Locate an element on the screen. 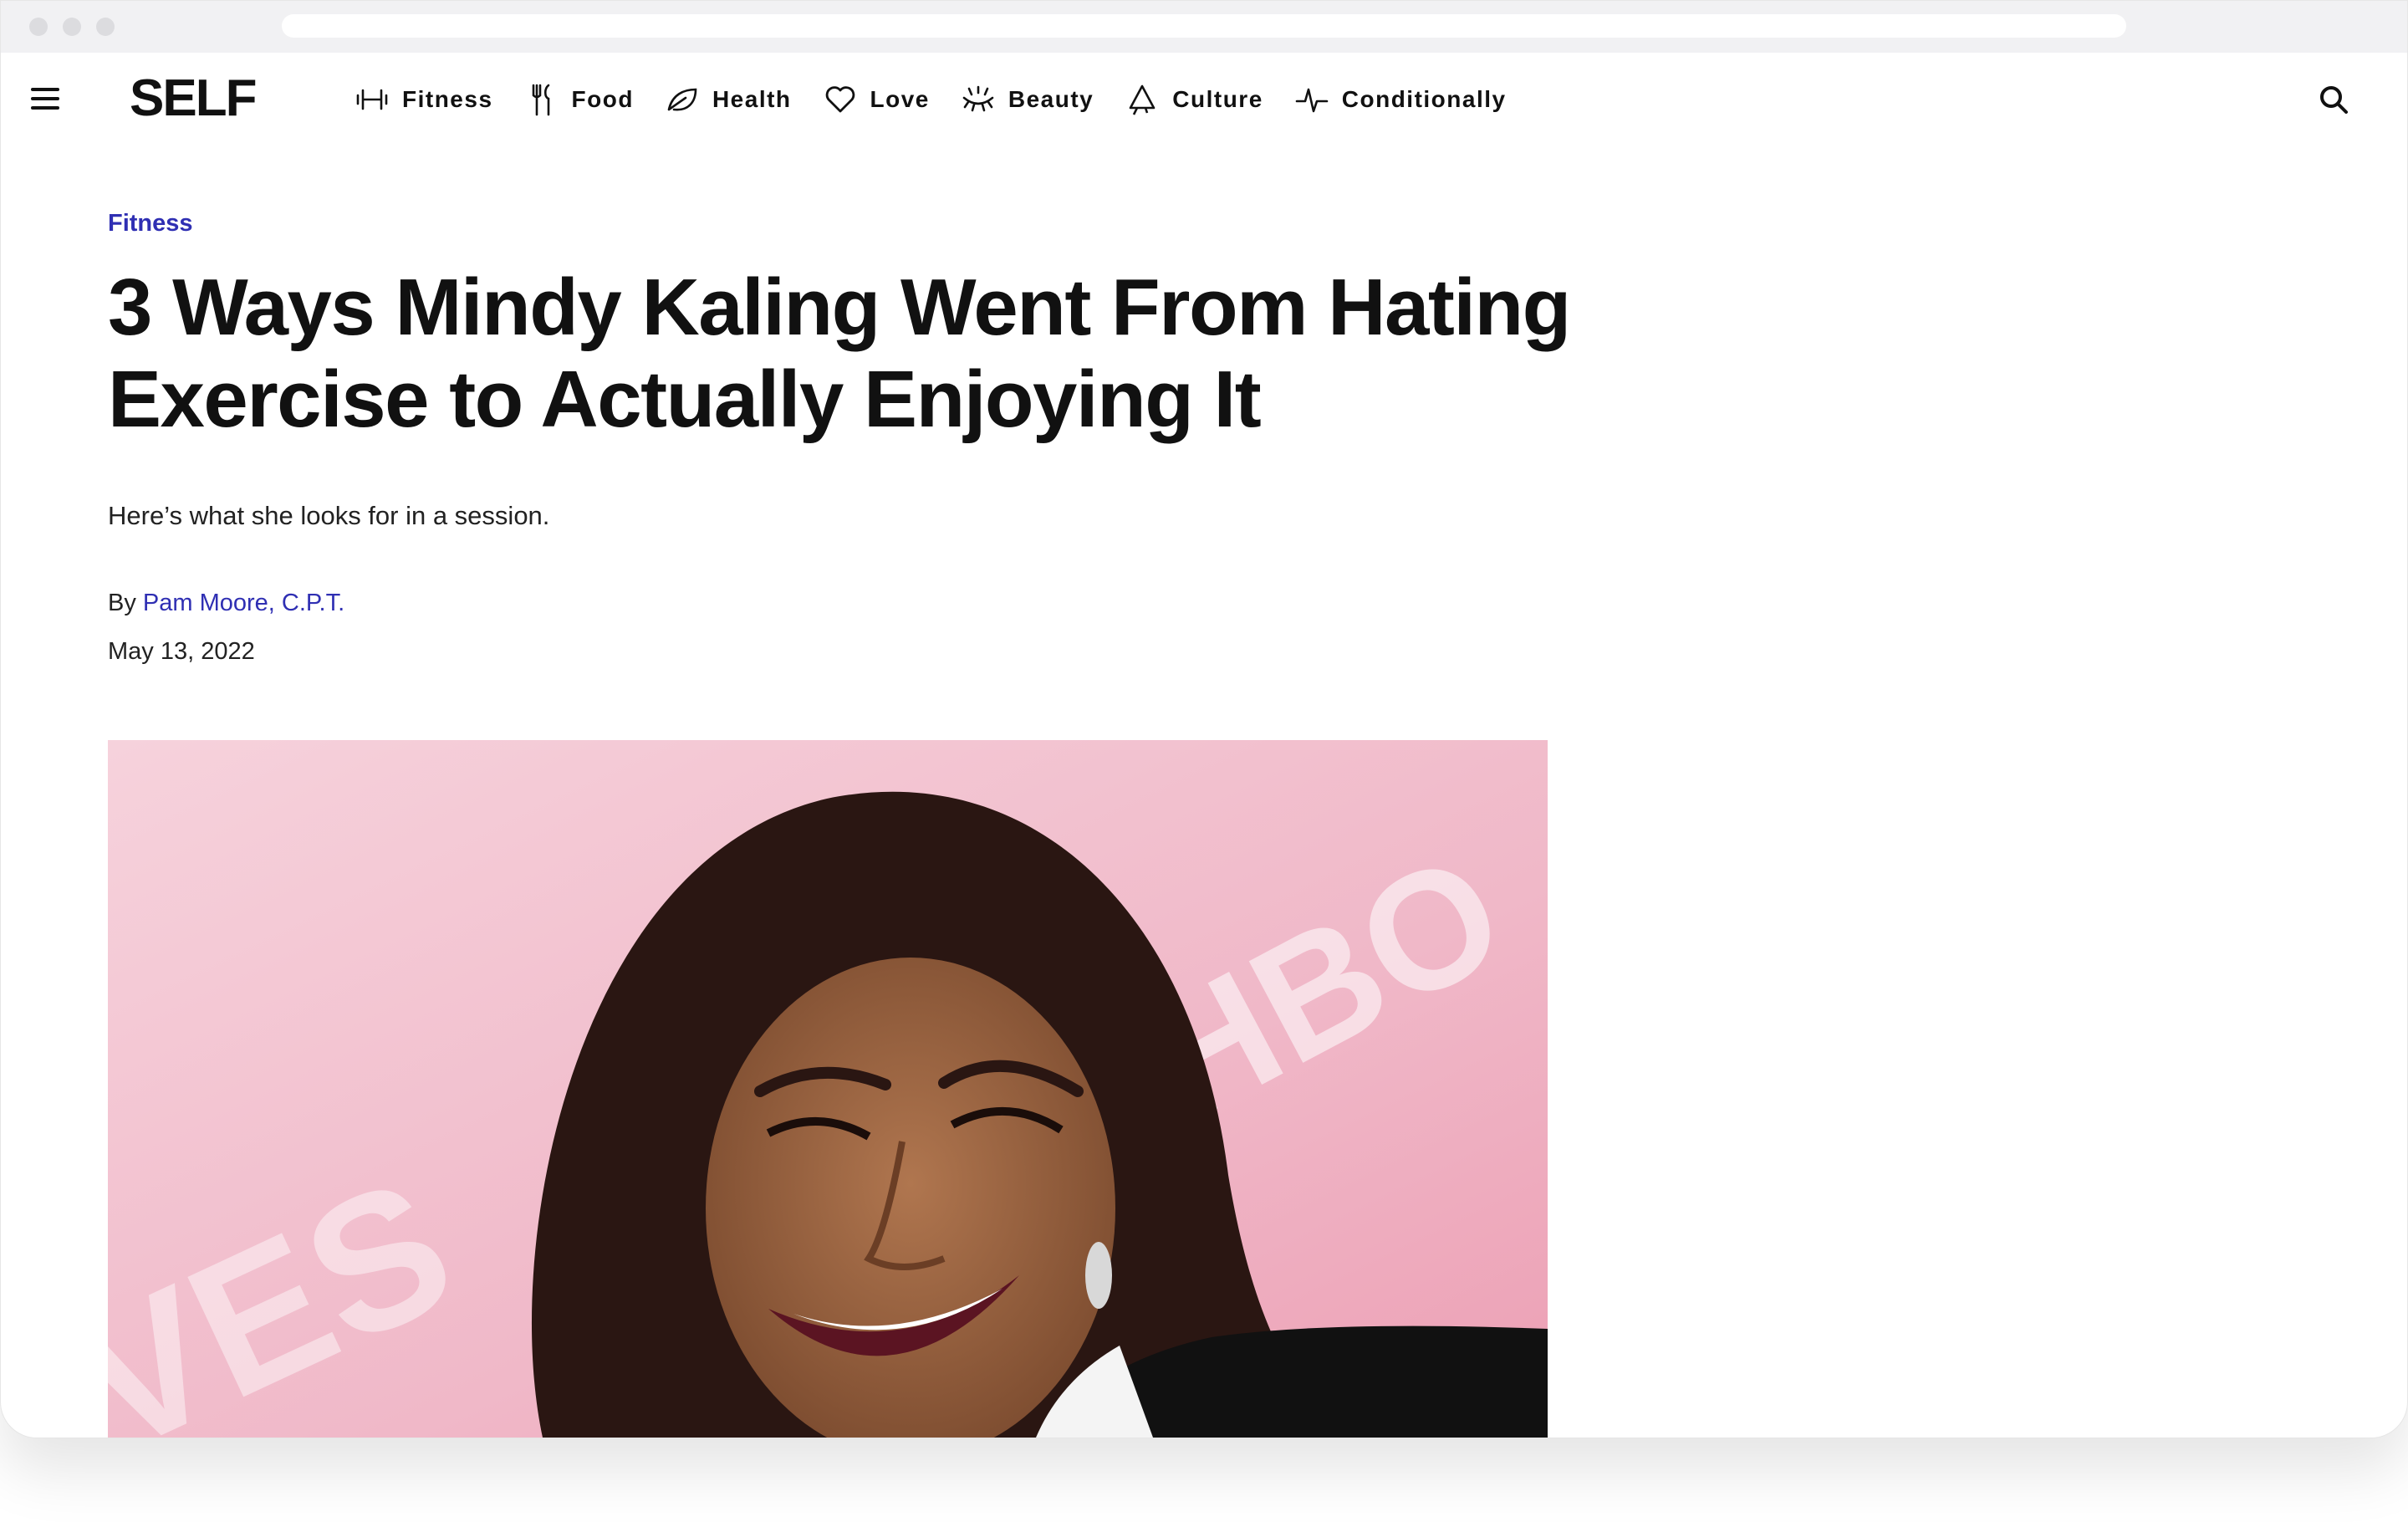 The width and height of the screenshot is (2408, 1522). hamburger-menu-icon is located at coordinates (47, 99).